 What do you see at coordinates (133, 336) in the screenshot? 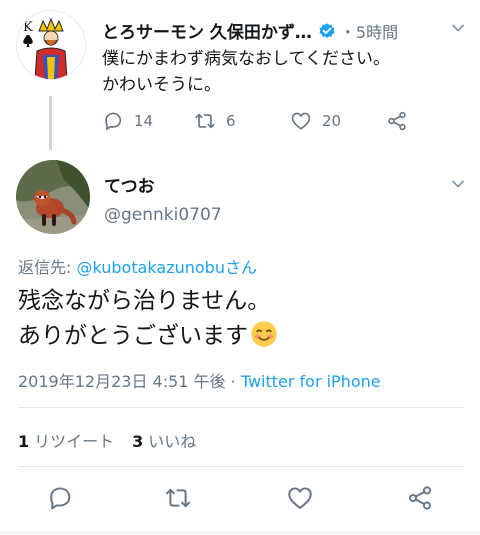
I see `tweet-text-line: ありがとうございます` at bounding box center [133, 336].